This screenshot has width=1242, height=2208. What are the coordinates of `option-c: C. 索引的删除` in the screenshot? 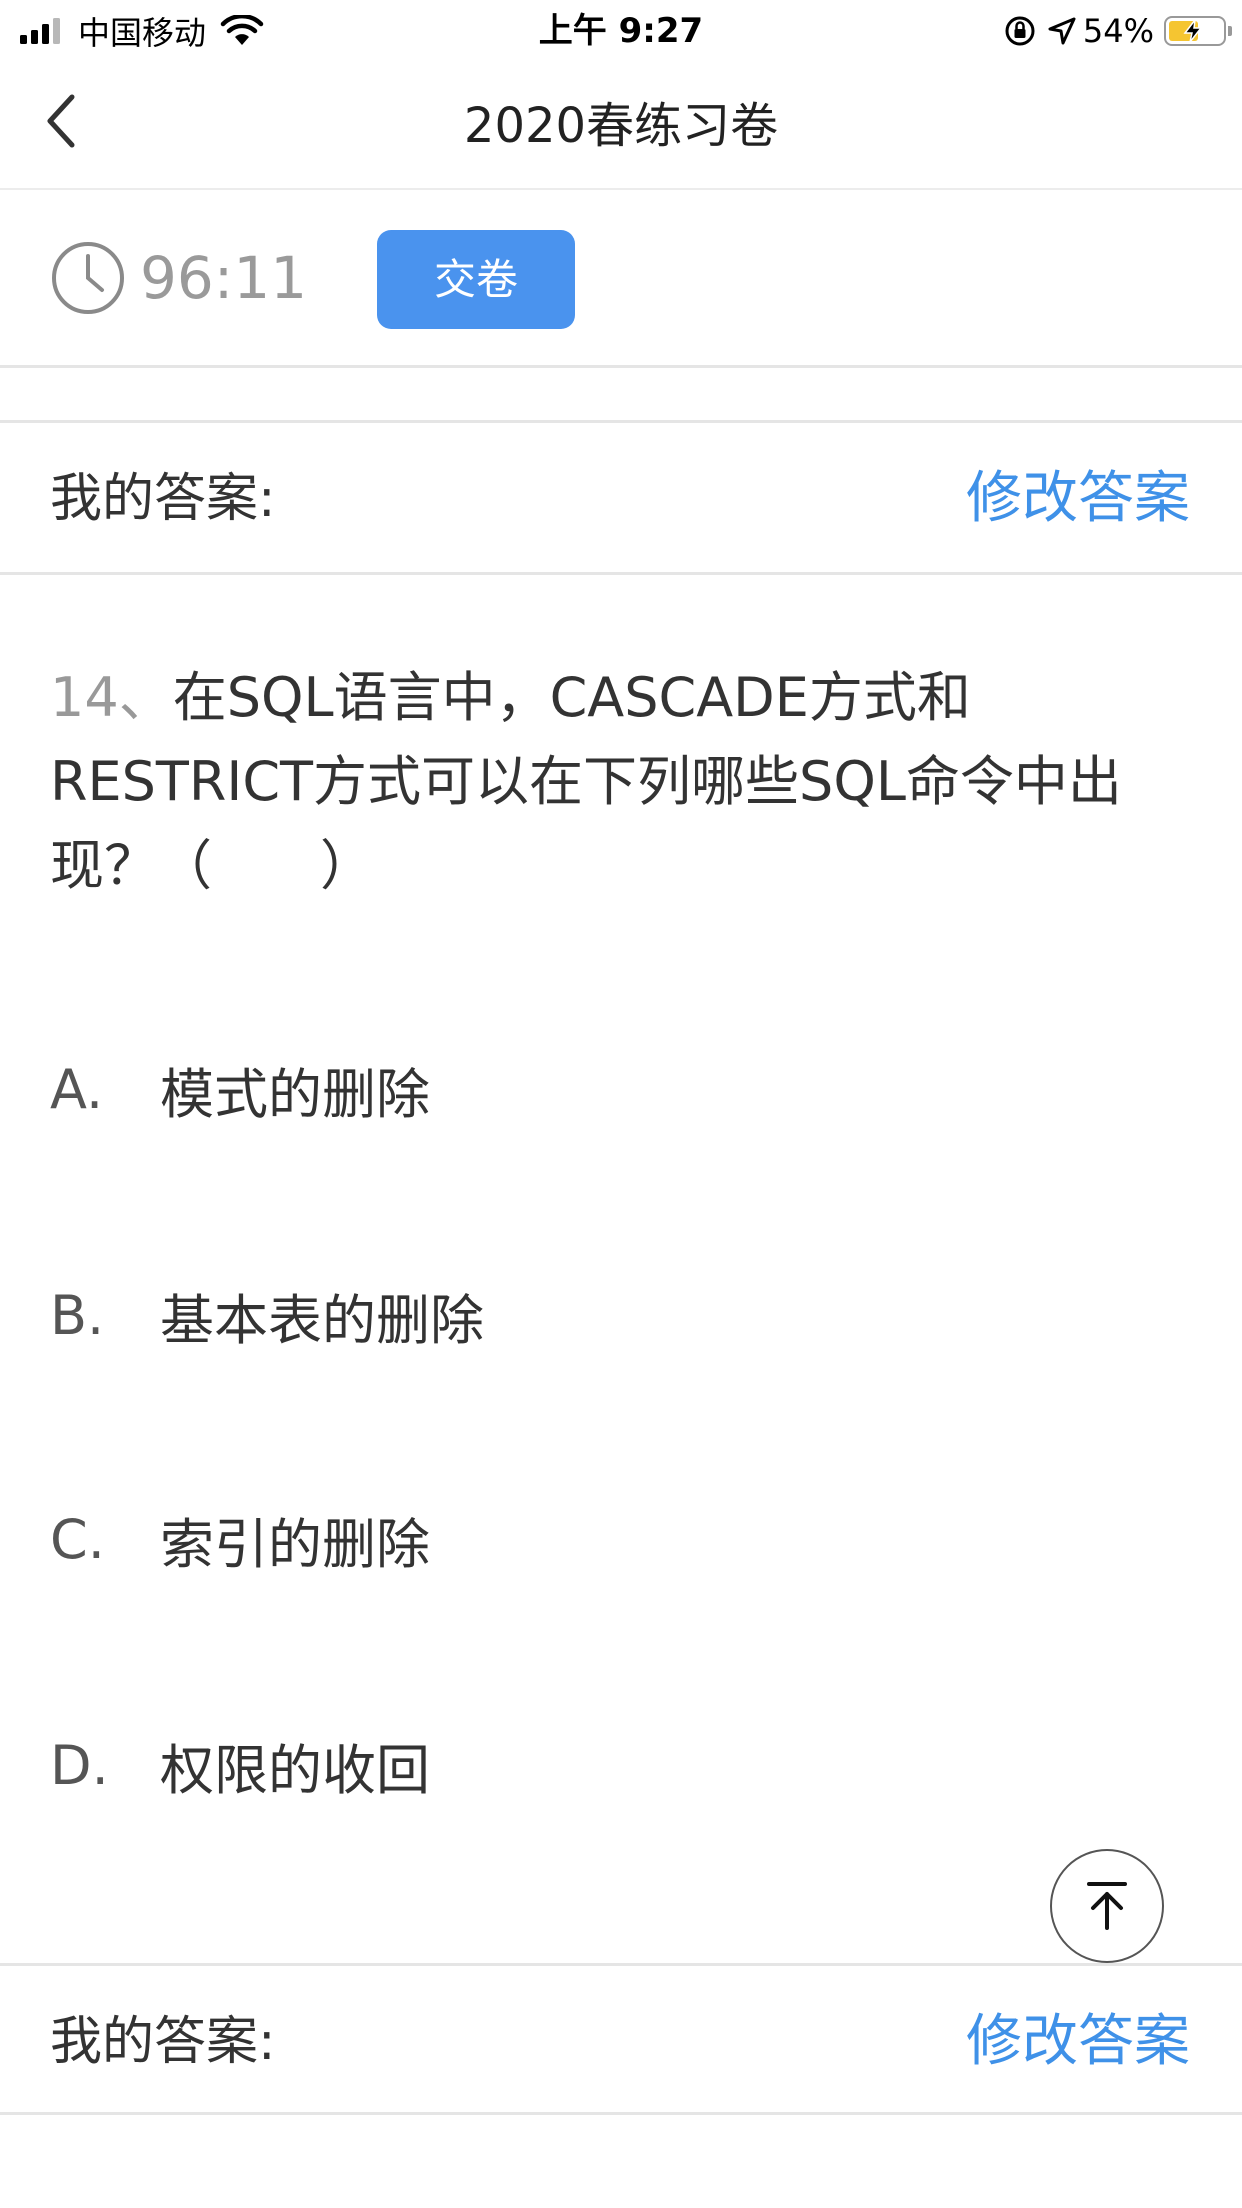 It's located at (600, 1539).